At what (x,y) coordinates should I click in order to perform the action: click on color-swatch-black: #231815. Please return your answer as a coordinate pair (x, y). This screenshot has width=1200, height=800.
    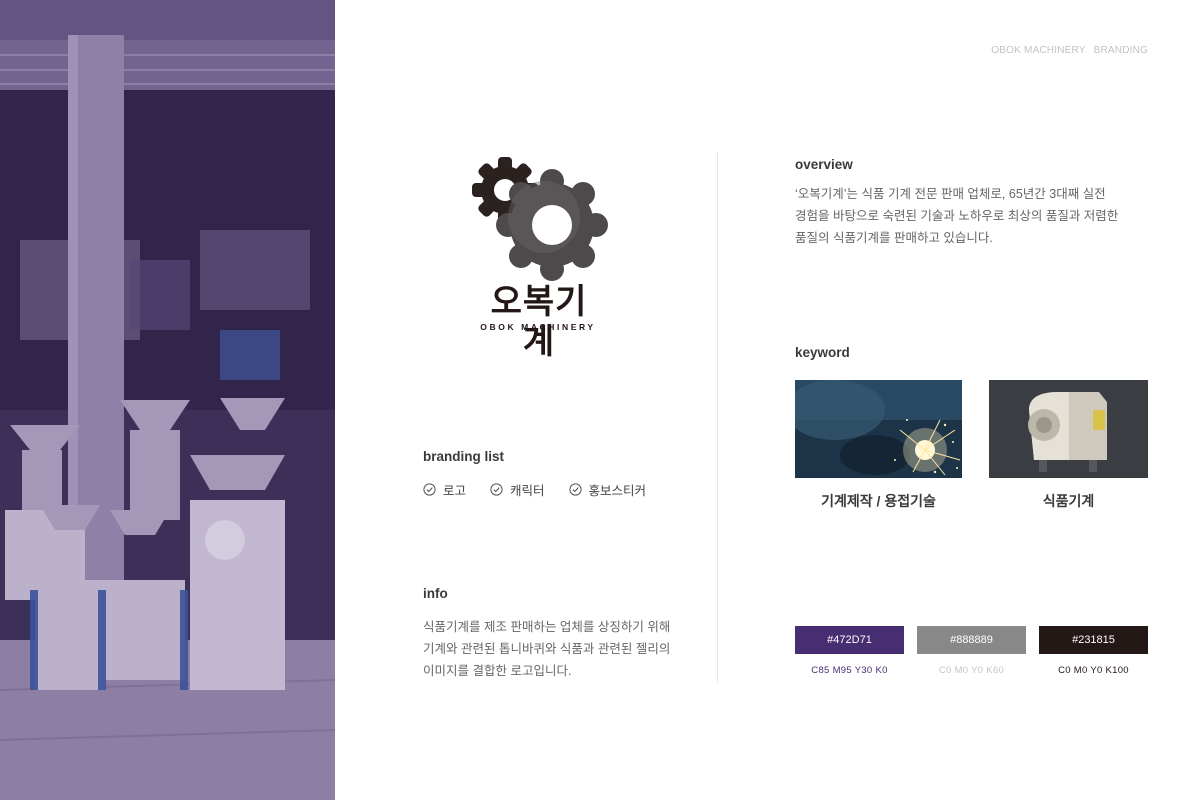
    Looking at the image, I should click on (1093, 640).